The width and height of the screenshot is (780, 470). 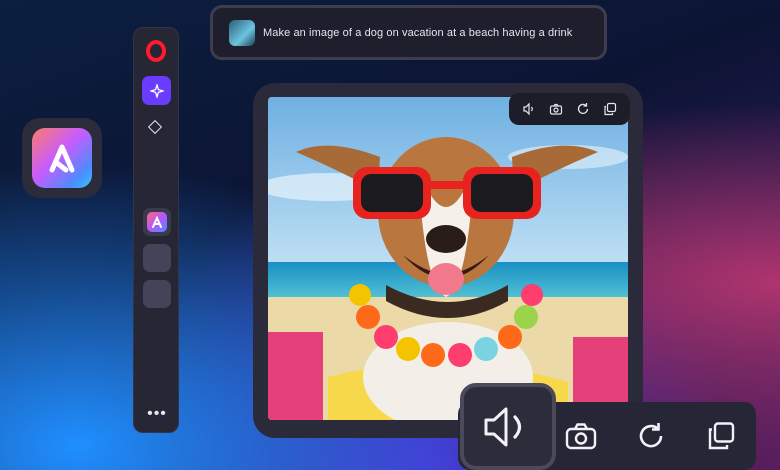 I want to click on more-dots-icon: •••, so click(x=157, y=414).